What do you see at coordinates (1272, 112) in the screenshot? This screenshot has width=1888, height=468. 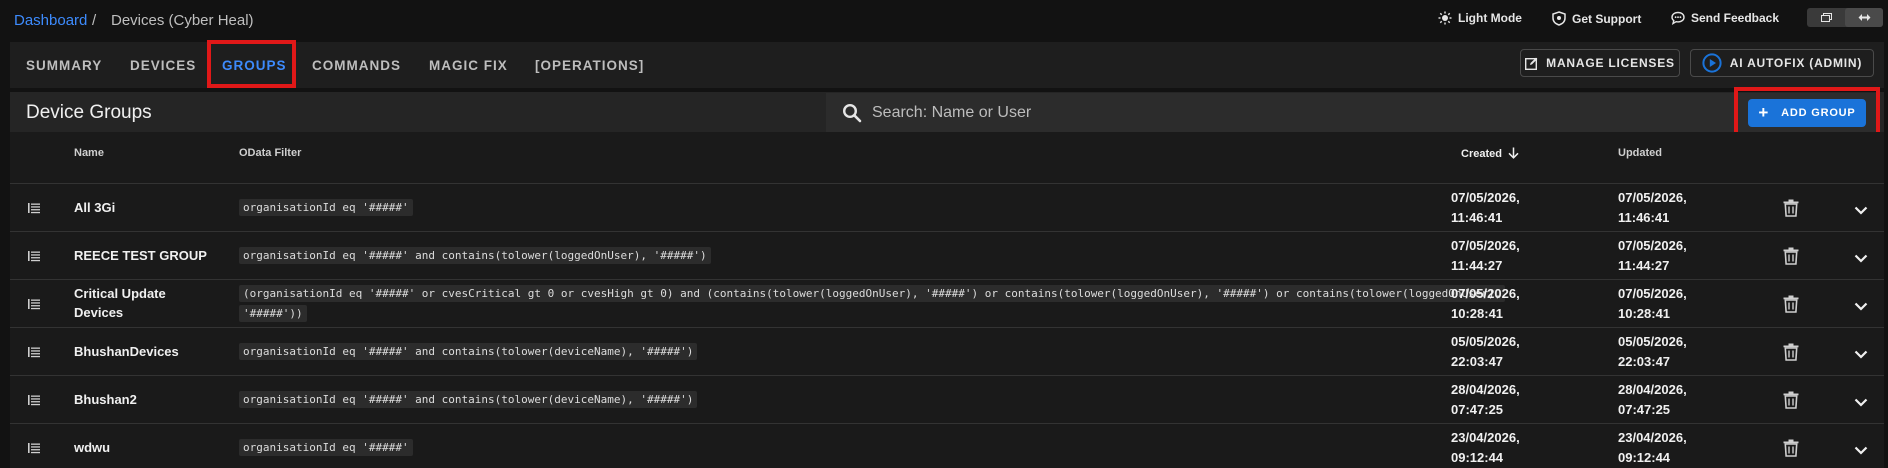 I see `search-input` at bounding box center [1272, 112].